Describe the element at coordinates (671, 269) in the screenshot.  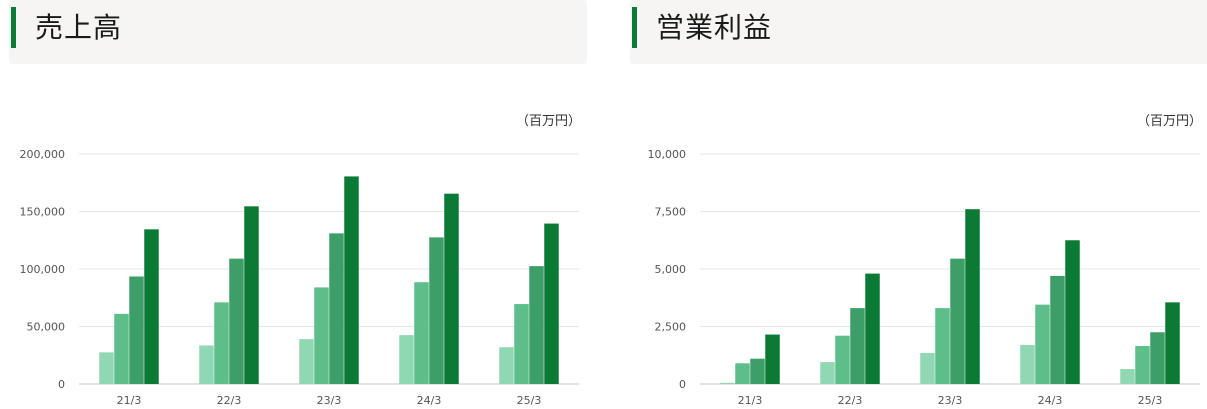
I see `y-tick-label: 5,000` at that location.